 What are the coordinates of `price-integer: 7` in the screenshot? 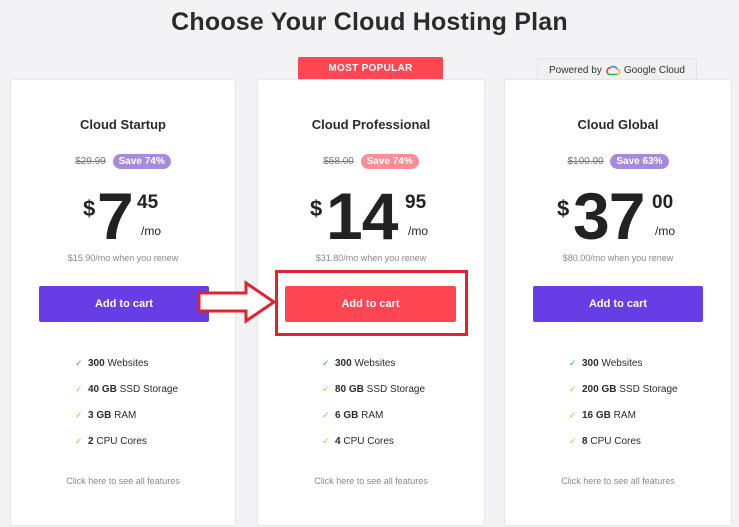 It's located at (115, 216).